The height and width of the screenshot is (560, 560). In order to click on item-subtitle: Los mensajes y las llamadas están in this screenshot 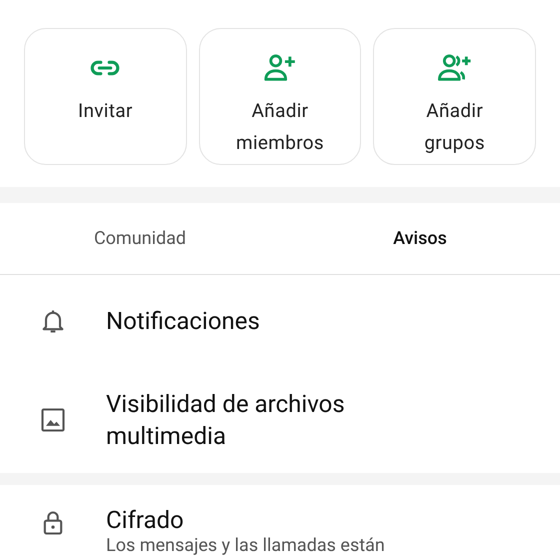, I will do `click(245, 546)`.